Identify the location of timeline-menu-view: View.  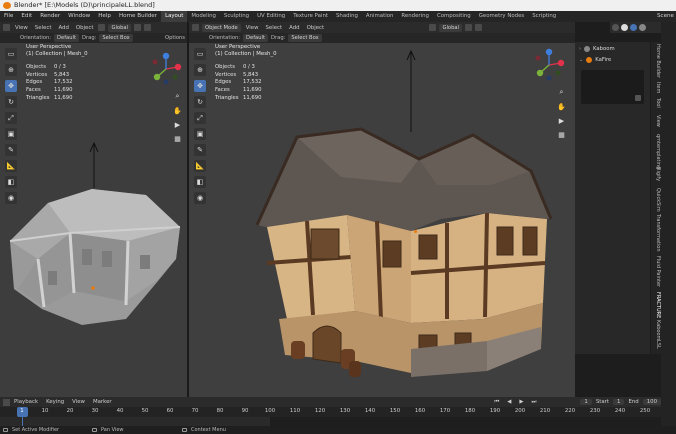
(78, 402).